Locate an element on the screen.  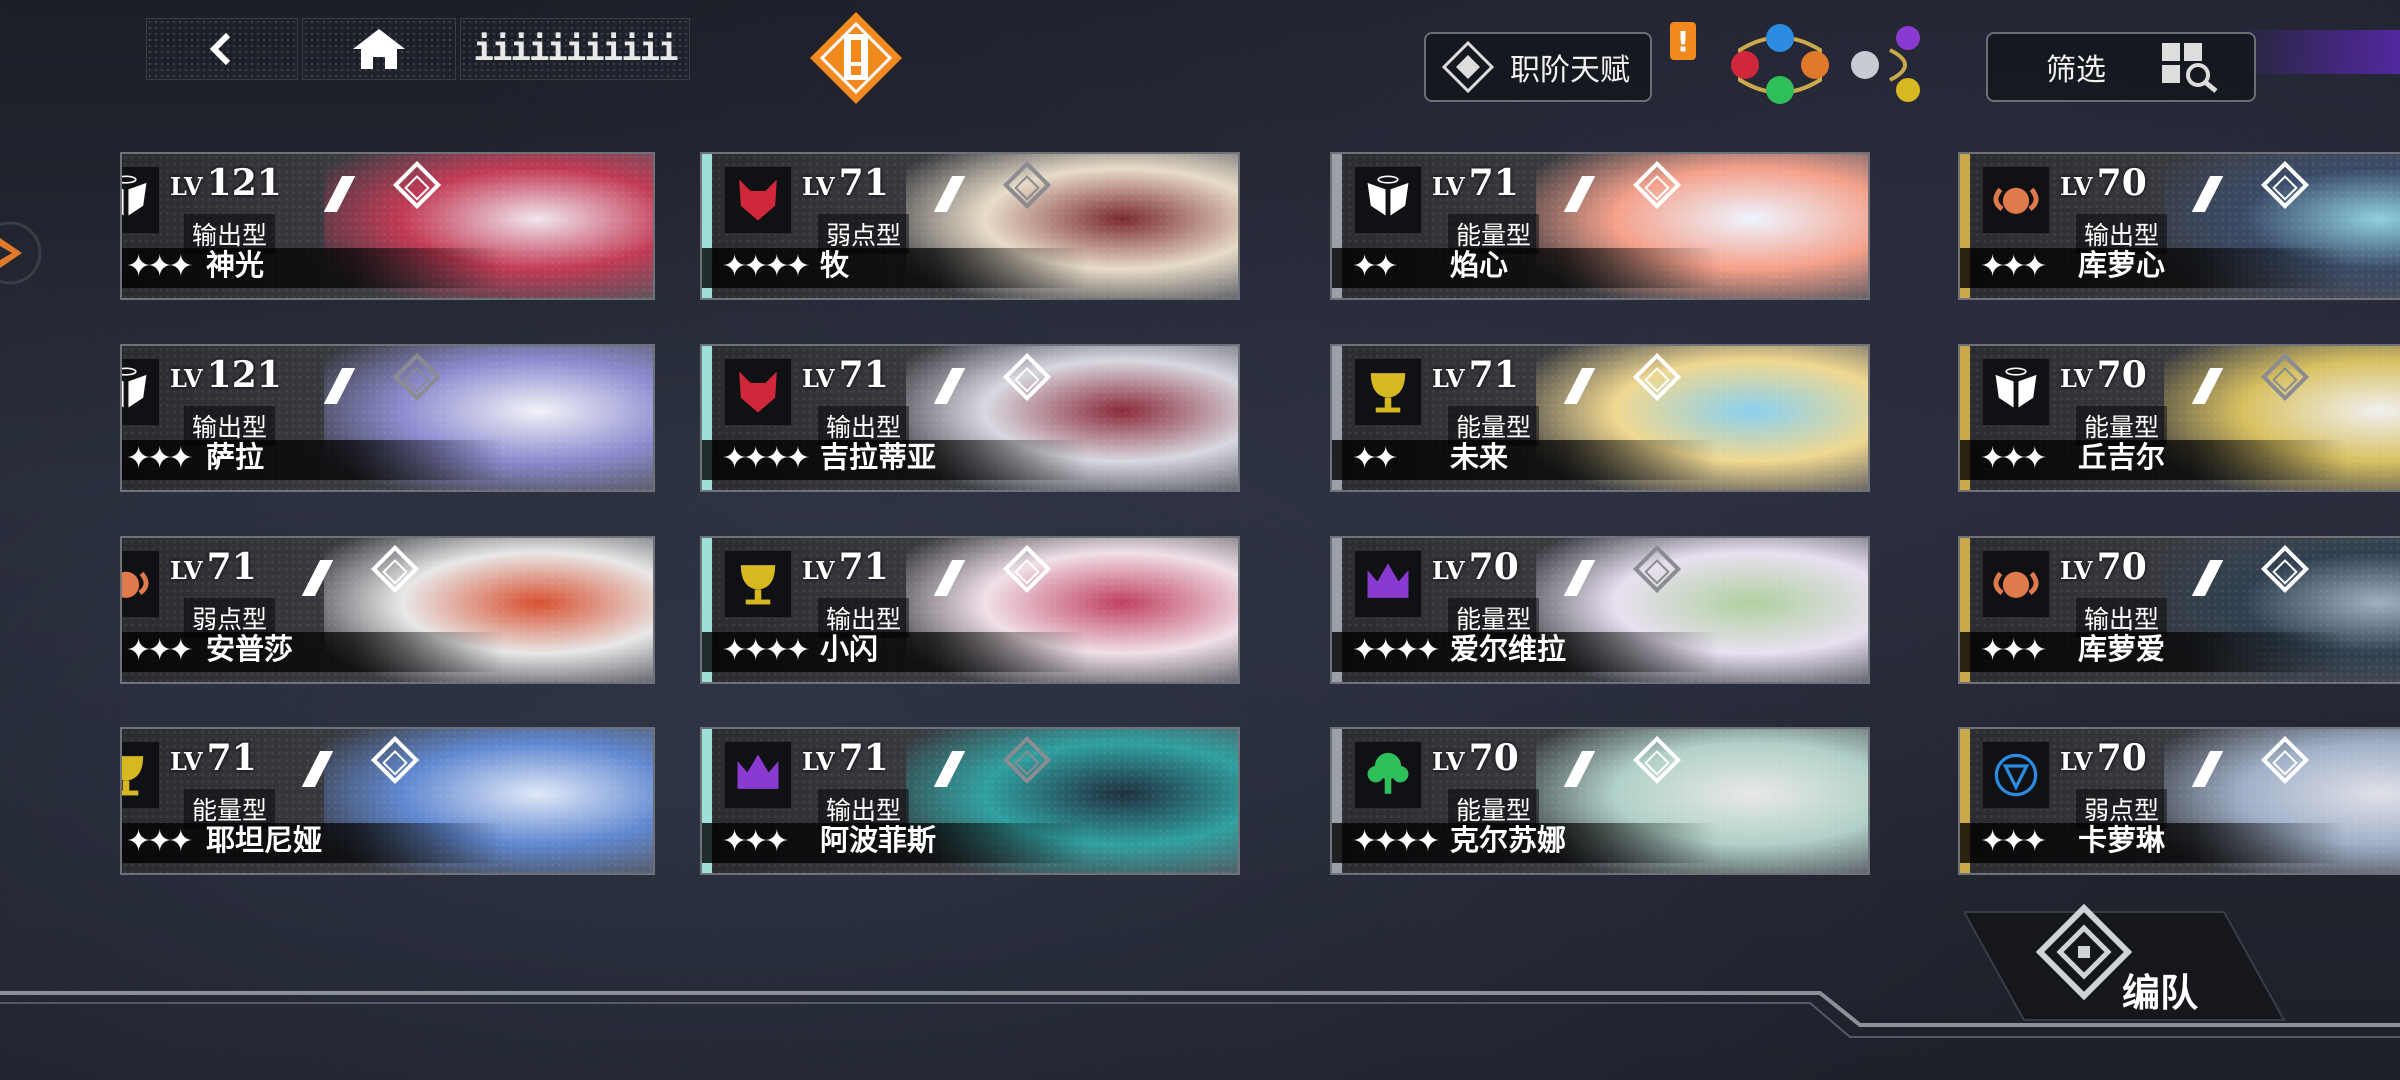
character-name: 未来 is located at coordinates (1479, 457).